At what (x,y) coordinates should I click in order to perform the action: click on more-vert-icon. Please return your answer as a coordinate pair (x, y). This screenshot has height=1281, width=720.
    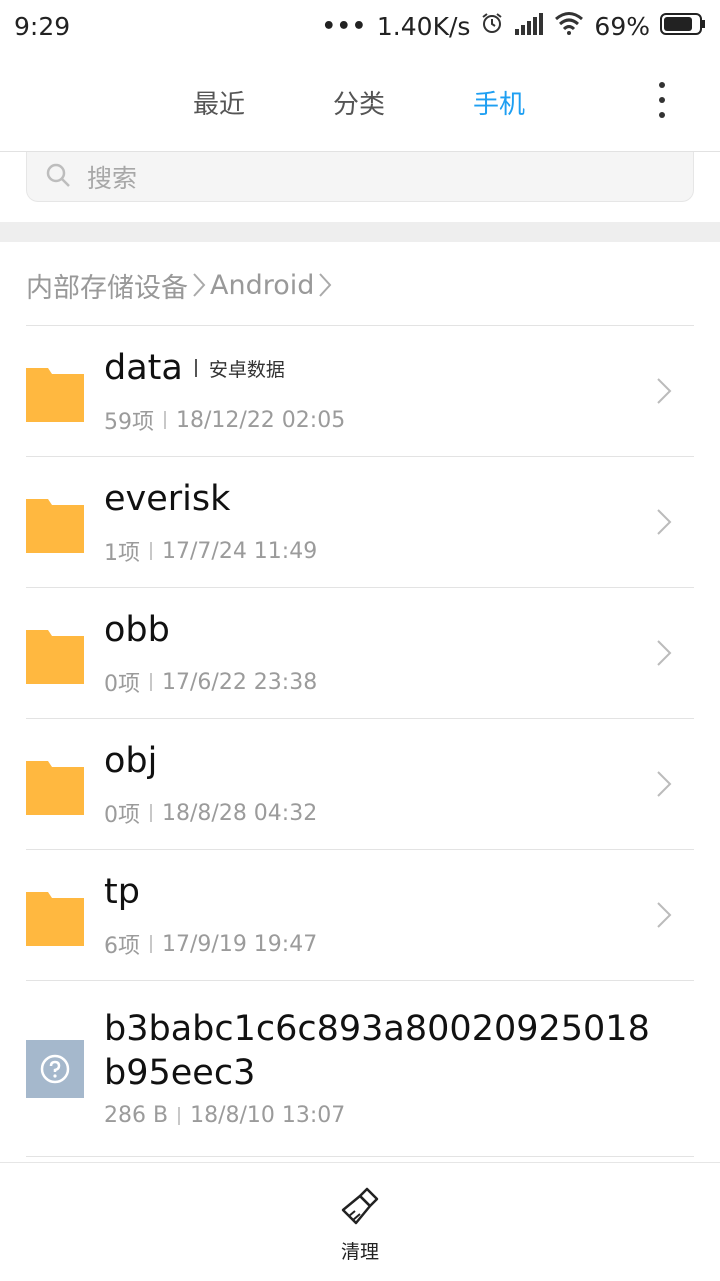
    Looking at the image, I should click on (662, 100).